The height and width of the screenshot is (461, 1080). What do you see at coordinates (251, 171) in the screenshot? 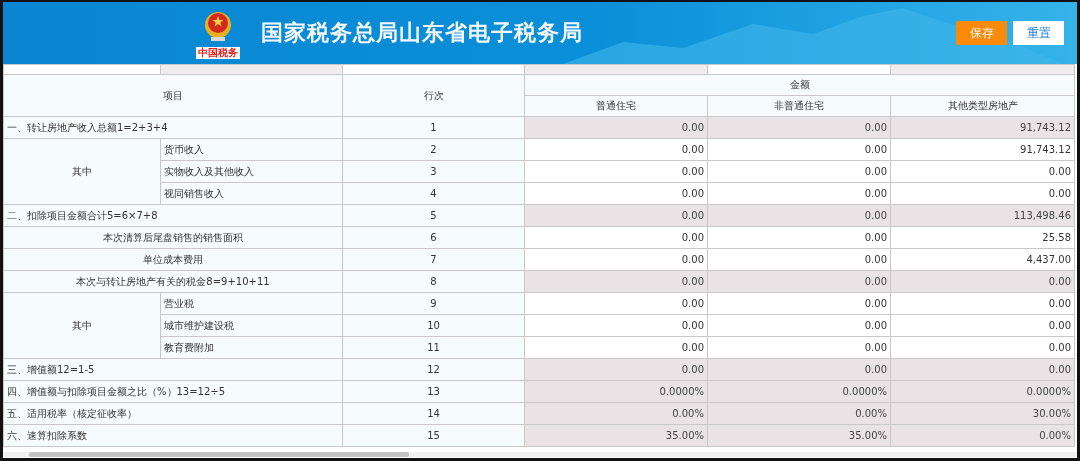
I see `table-cell: 实物收入及其他收入` at bounding box center [251, 171].